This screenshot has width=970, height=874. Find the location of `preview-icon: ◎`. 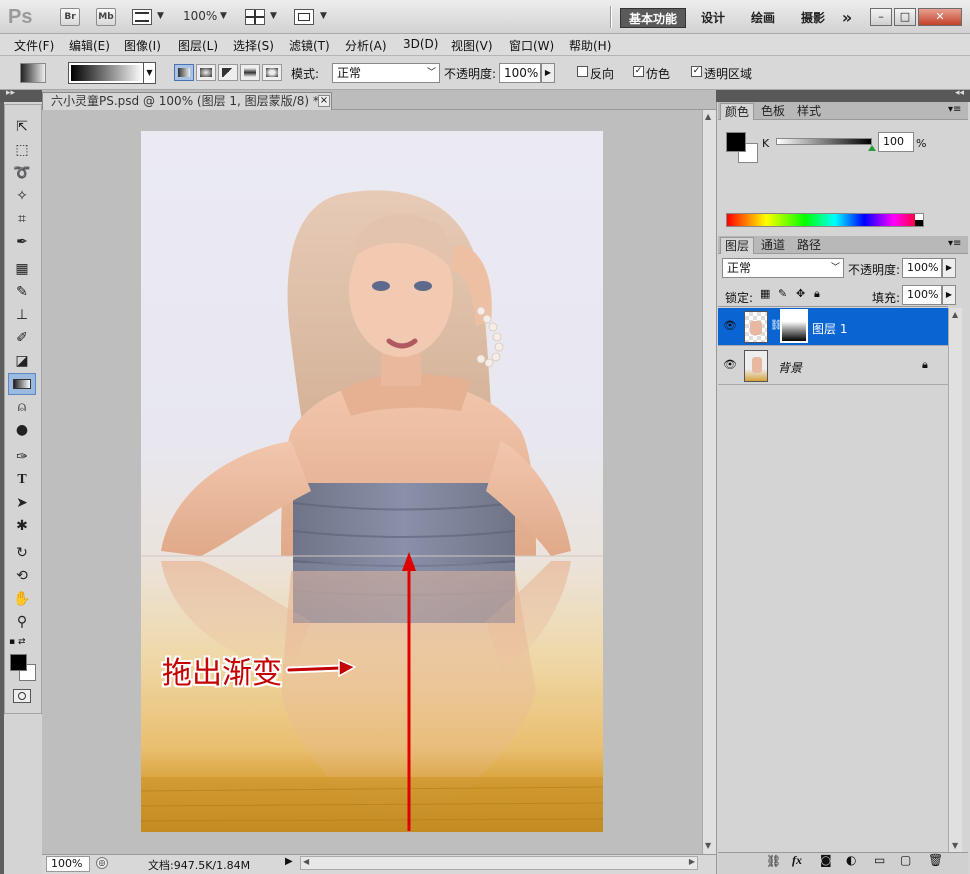

preview-icon: ◎ is located at coordinates (102, 863).